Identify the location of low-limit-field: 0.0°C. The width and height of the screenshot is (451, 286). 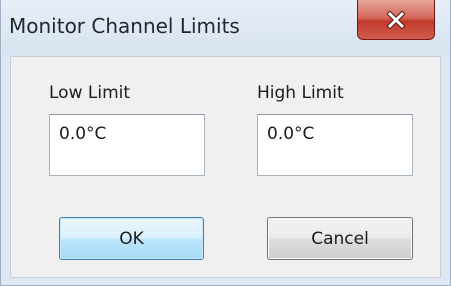
(127, 145).